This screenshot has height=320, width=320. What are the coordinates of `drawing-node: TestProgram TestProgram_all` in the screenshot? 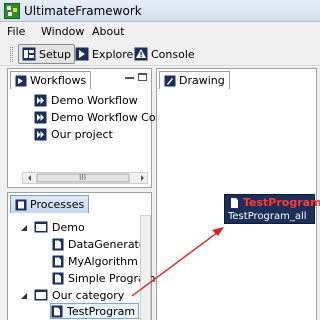 It's located at (272, 209).